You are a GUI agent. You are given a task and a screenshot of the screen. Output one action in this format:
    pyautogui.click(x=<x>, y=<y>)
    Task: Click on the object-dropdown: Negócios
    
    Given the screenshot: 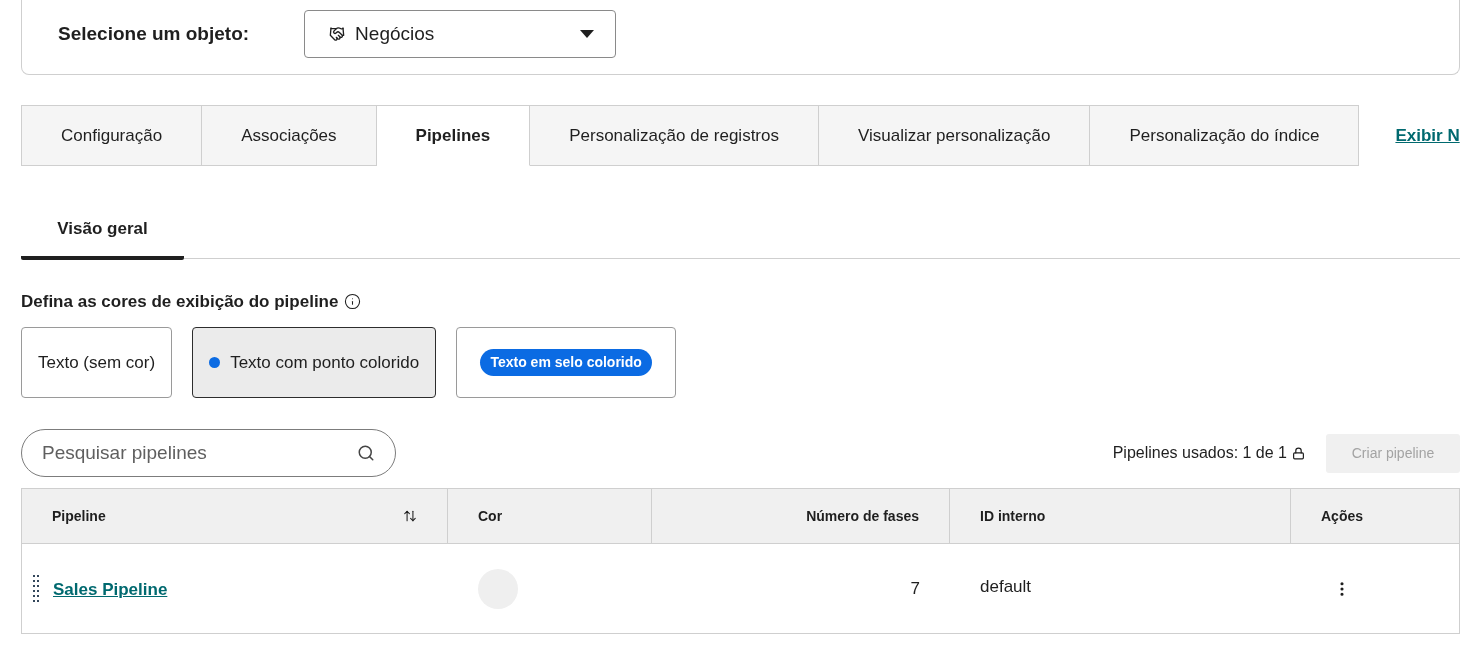 What is the action you would take?
    pyautogui.click(x=460, y=34)
    